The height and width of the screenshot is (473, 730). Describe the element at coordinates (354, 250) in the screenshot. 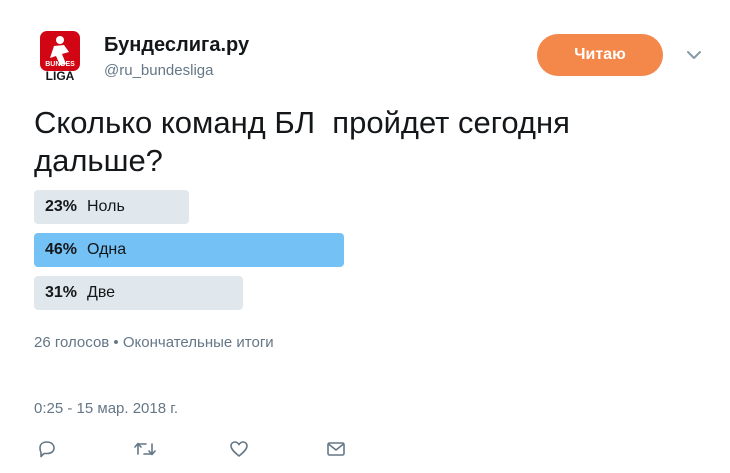

I see `poll-option: 46% Одна` at that location.